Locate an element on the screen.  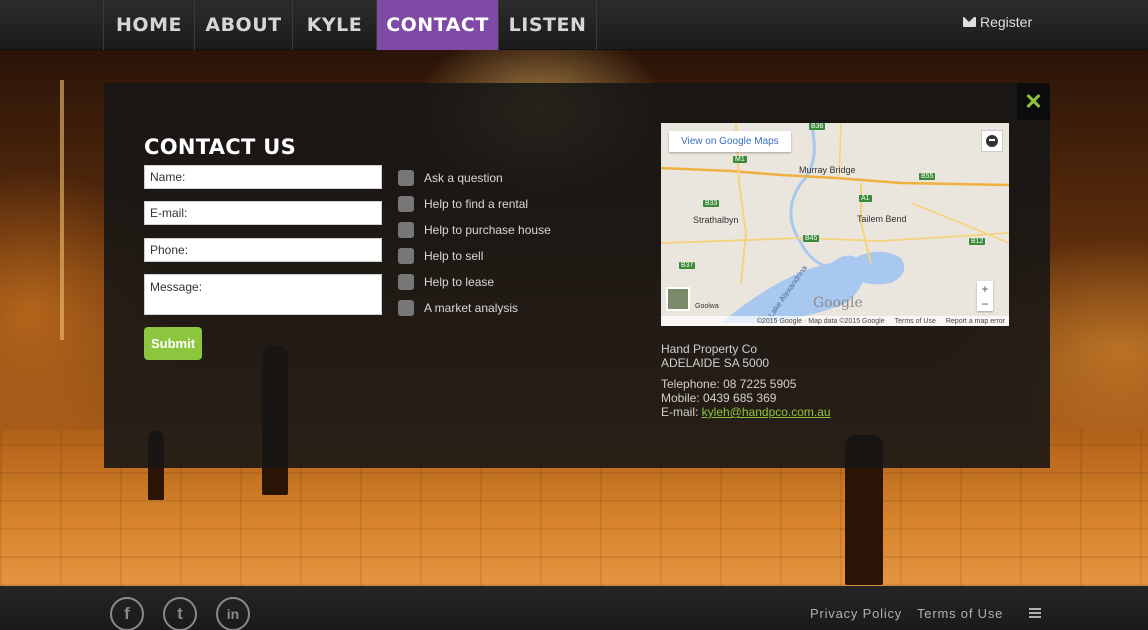
zoom-controls: + − is located at coordinates (985, 296).